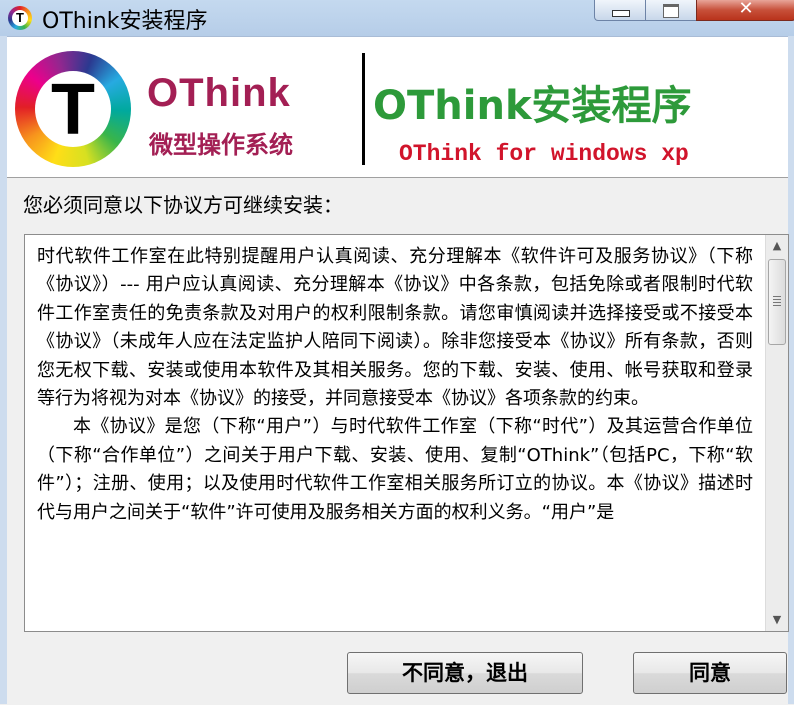  What do you see at coordinates (219, 93) in the screenshot?
I see `brand-name: OThink` at bounding box center [219, 93].